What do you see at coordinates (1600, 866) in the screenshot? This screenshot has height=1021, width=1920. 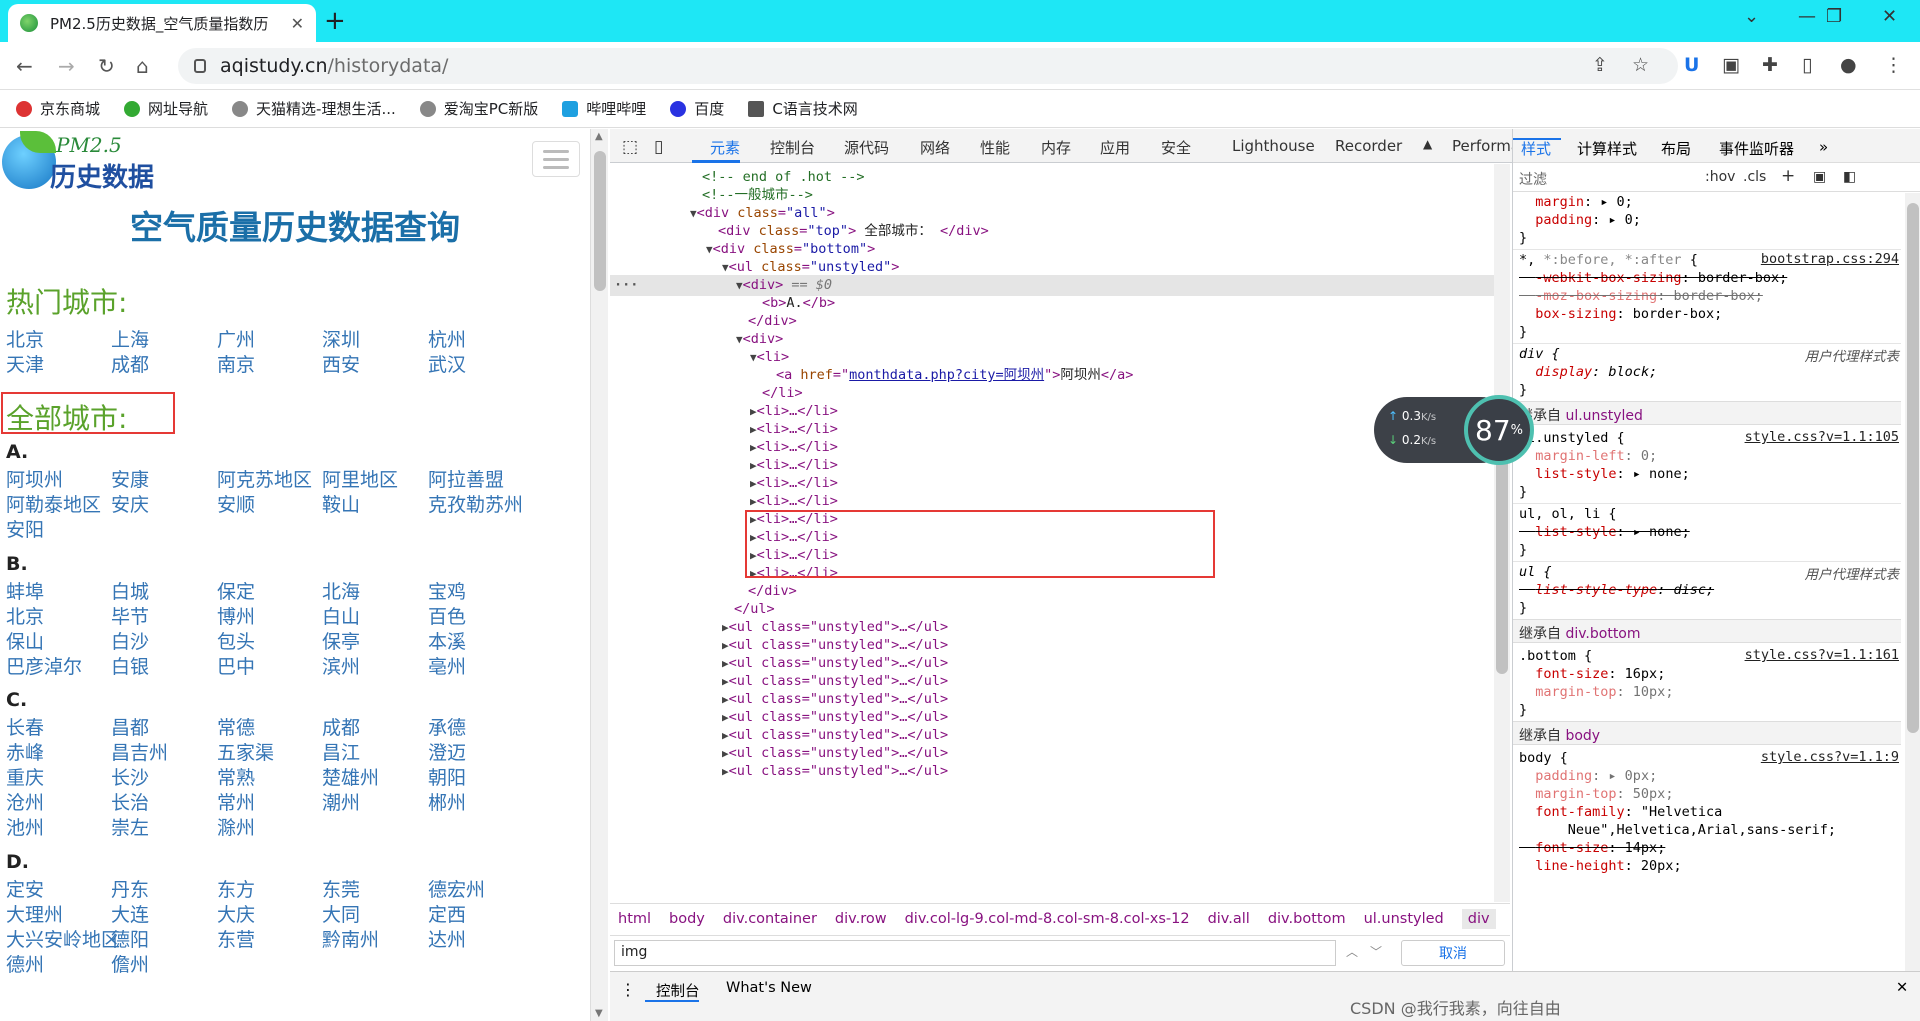 I see `css-prop: line-height: 20px;` at bounding box center [1600, 866].